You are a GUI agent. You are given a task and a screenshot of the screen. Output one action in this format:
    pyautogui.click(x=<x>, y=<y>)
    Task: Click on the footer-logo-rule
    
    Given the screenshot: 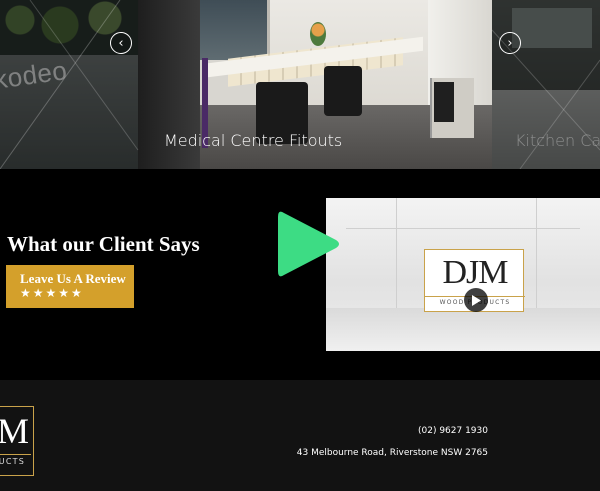 What is the action you would take?
    pyautogui.click(x=15, y=454)
    